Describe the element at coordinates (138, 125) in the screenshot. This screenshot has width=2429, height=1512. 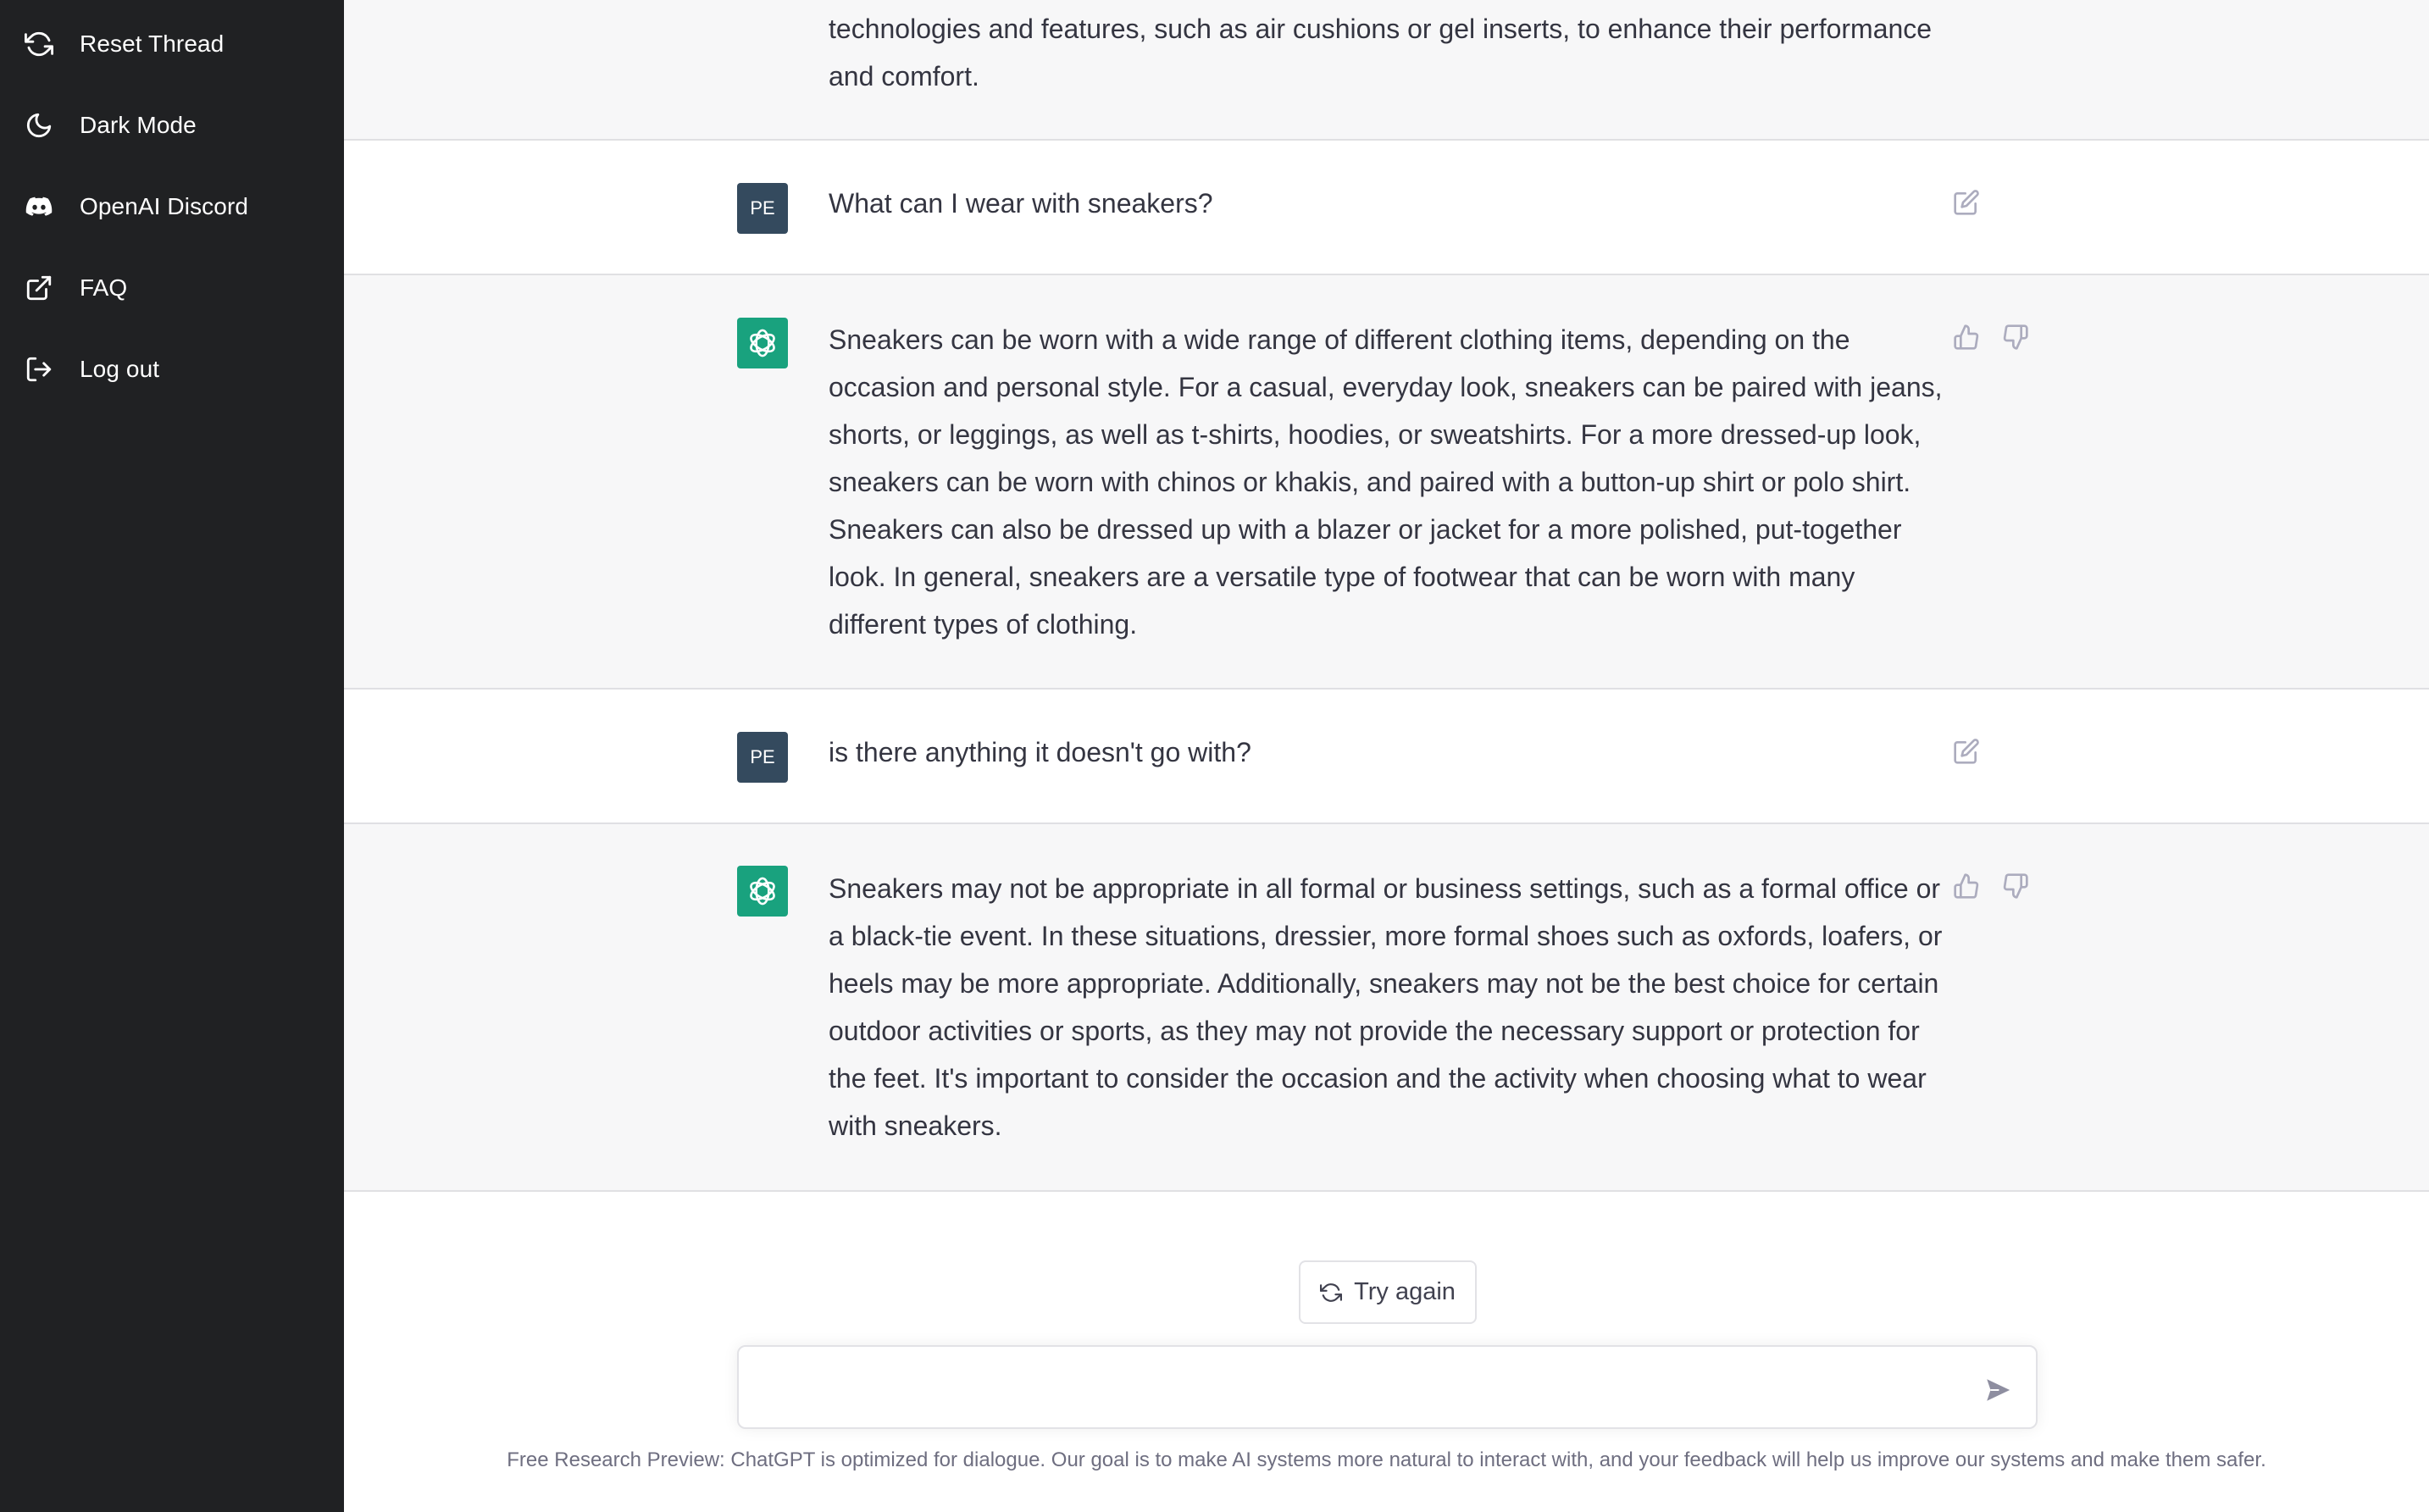
I see `sidebar-item-label: Dark Mode` at that location.